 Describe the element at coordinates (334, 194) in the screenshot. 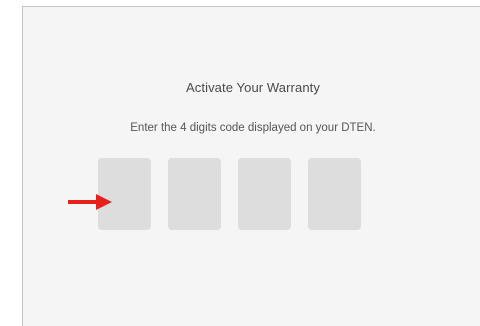

I see `code-digit-4-input` at that location.